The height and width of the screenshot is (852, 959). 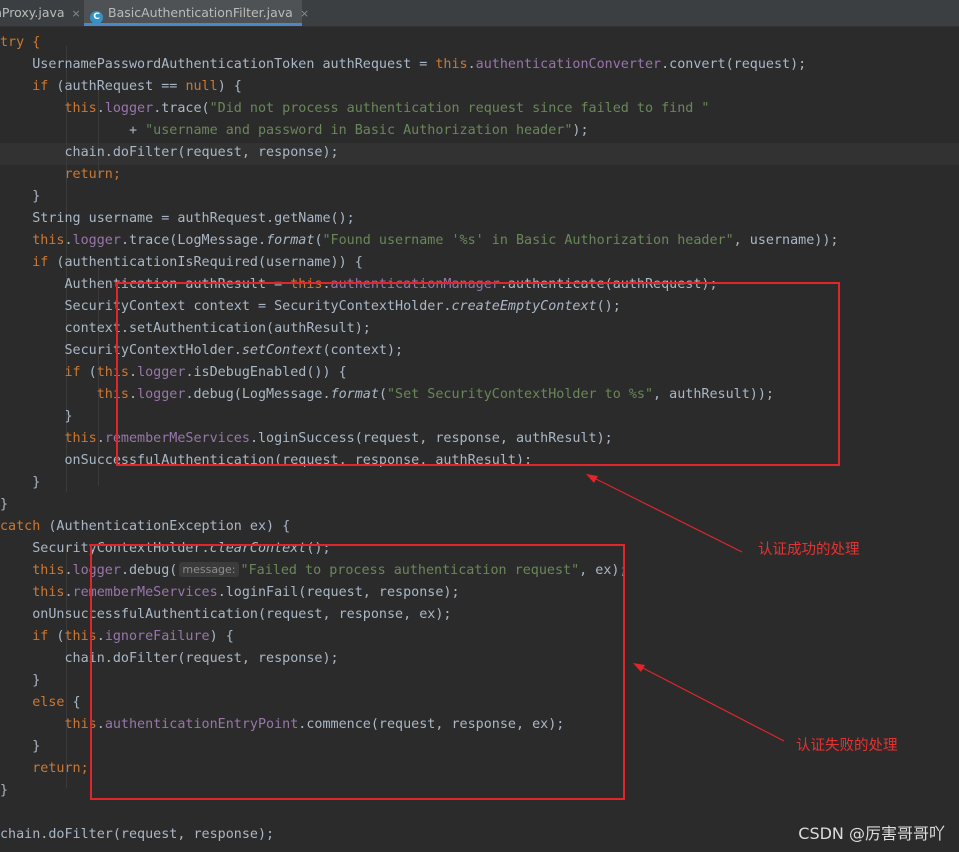 I want to click on annotation-arrows, so click(x=685, y=608).